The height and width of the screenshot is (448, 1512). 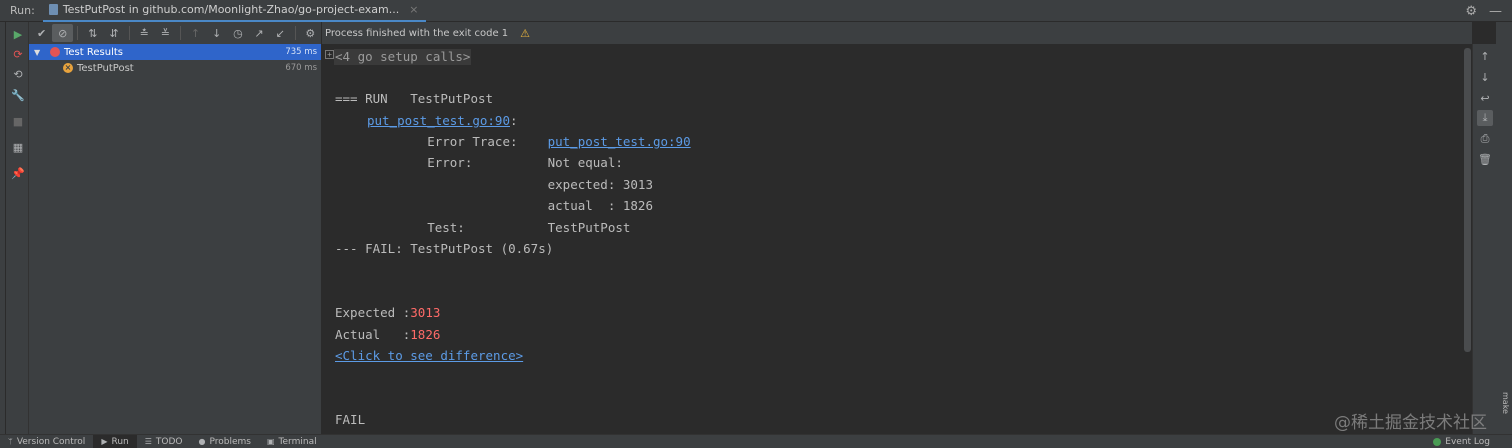 What do you see at coordinates (175, 68) in the screenshot?
I see `test-node-testputpost: × TestPutPost 670 ms` at bounding box center [175, 68].